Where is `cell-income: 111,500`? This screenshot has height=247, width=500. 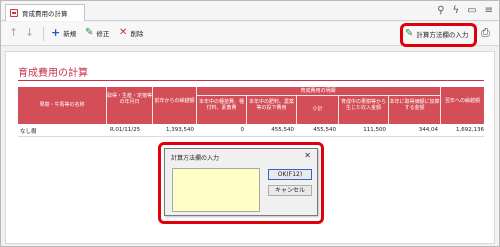
cell-income: 111,500 is located at coordinates (374, 130).